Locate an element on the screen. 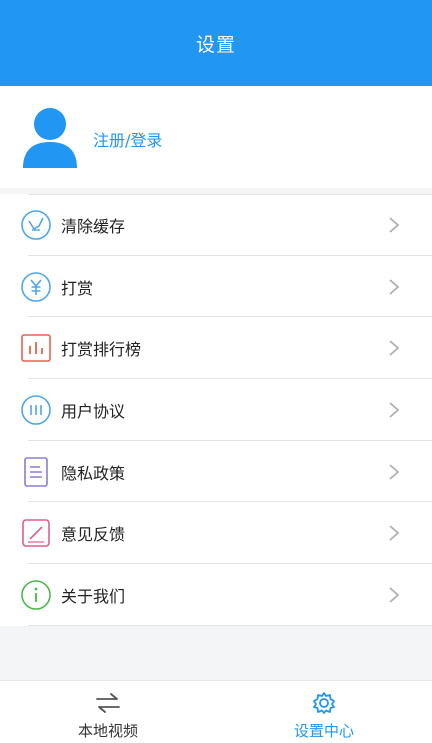 The image size is (432, 743). broom-clear-icon is located at coordinates (36, 225).